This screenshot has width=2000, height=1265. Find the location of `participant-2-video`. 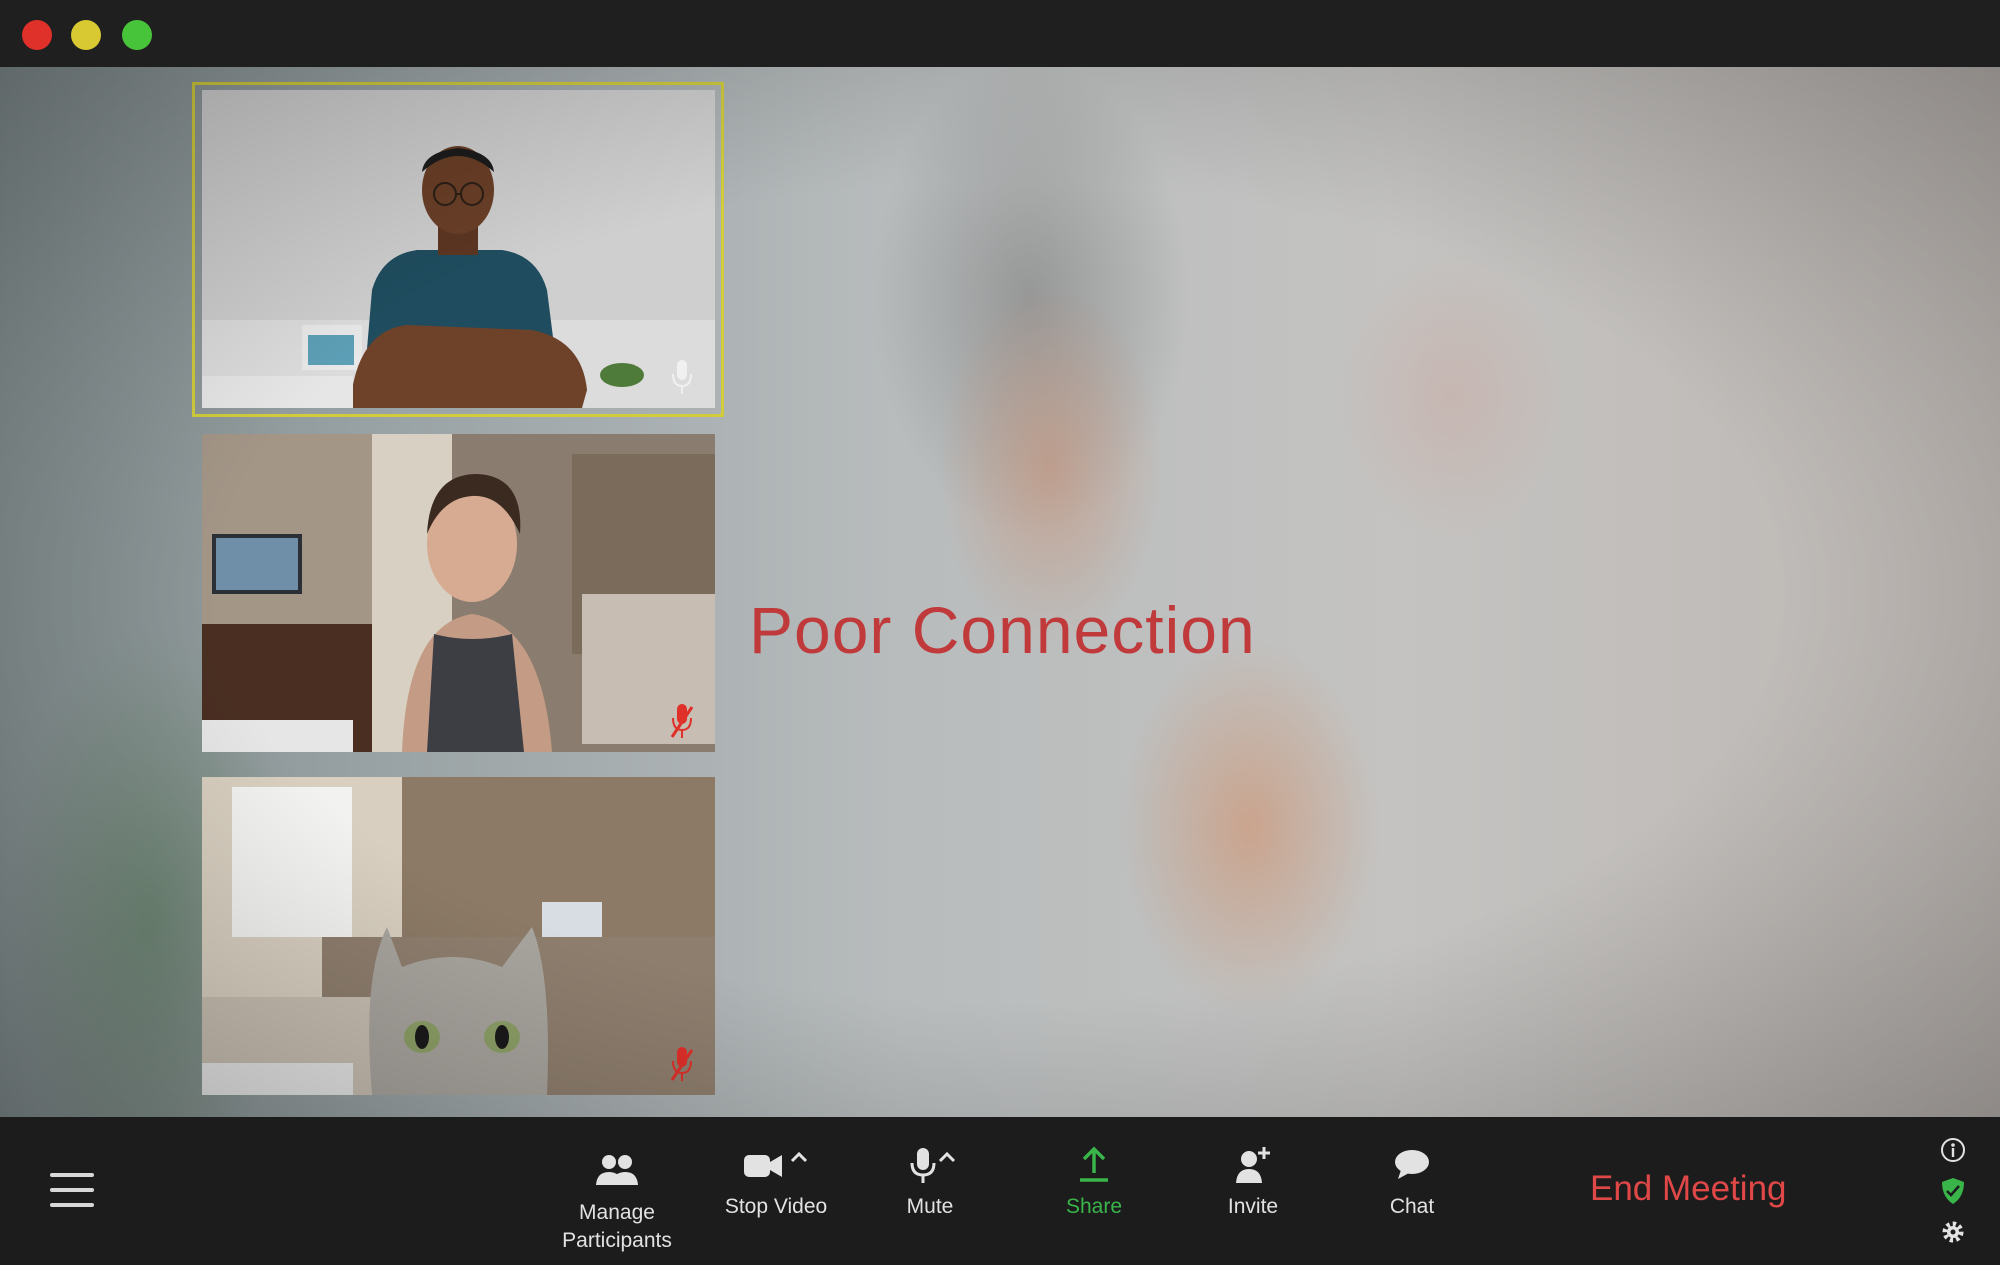

participant-2-video is located at coordinates (458, 593).